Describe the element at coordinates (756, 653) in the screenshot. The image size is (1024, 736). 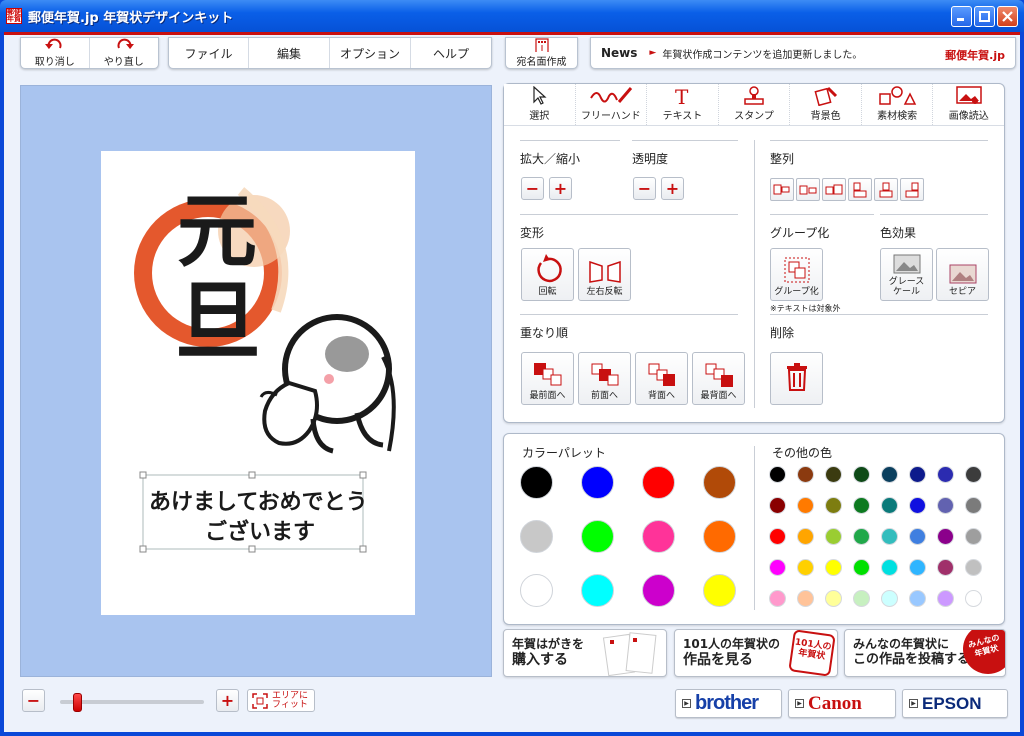
I see `view-works-banner: 101人の年賀状の 作品を見る 101人の年賀状` at that location.